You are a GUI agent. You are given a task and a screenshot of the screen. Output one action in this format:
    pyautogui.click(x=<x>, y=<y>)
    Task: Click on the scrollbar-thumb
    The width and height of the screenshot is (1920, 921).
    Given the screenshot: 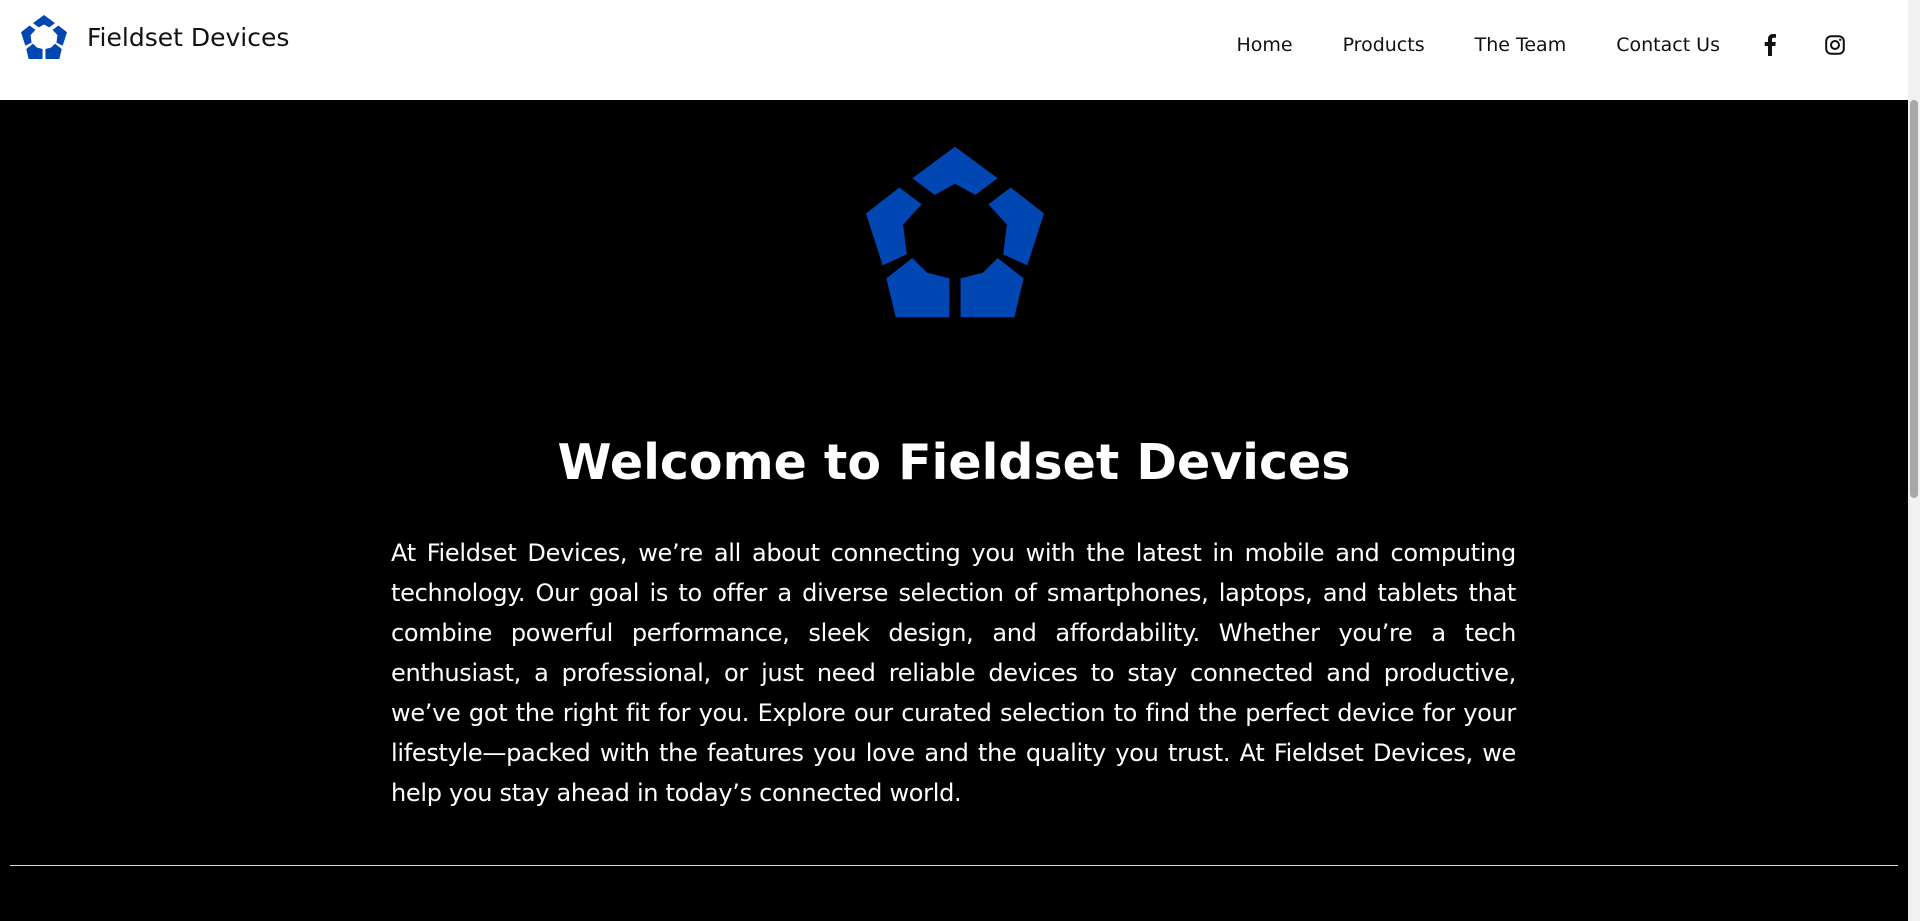 What is the action you would take?
    pyautogui.click(x=1914, y=299)
    